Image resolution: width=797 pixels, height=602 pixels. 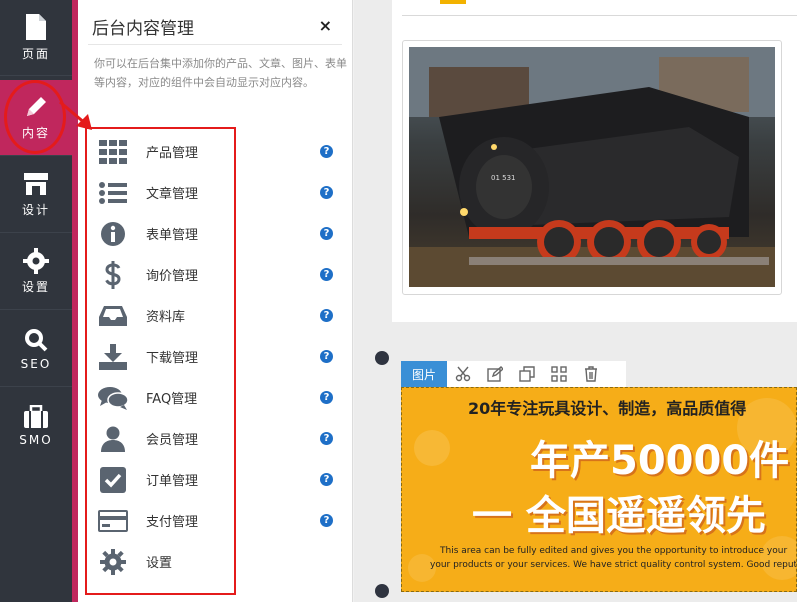 I want to click on menu-label: 文章管理, so click(x=172, y=194).